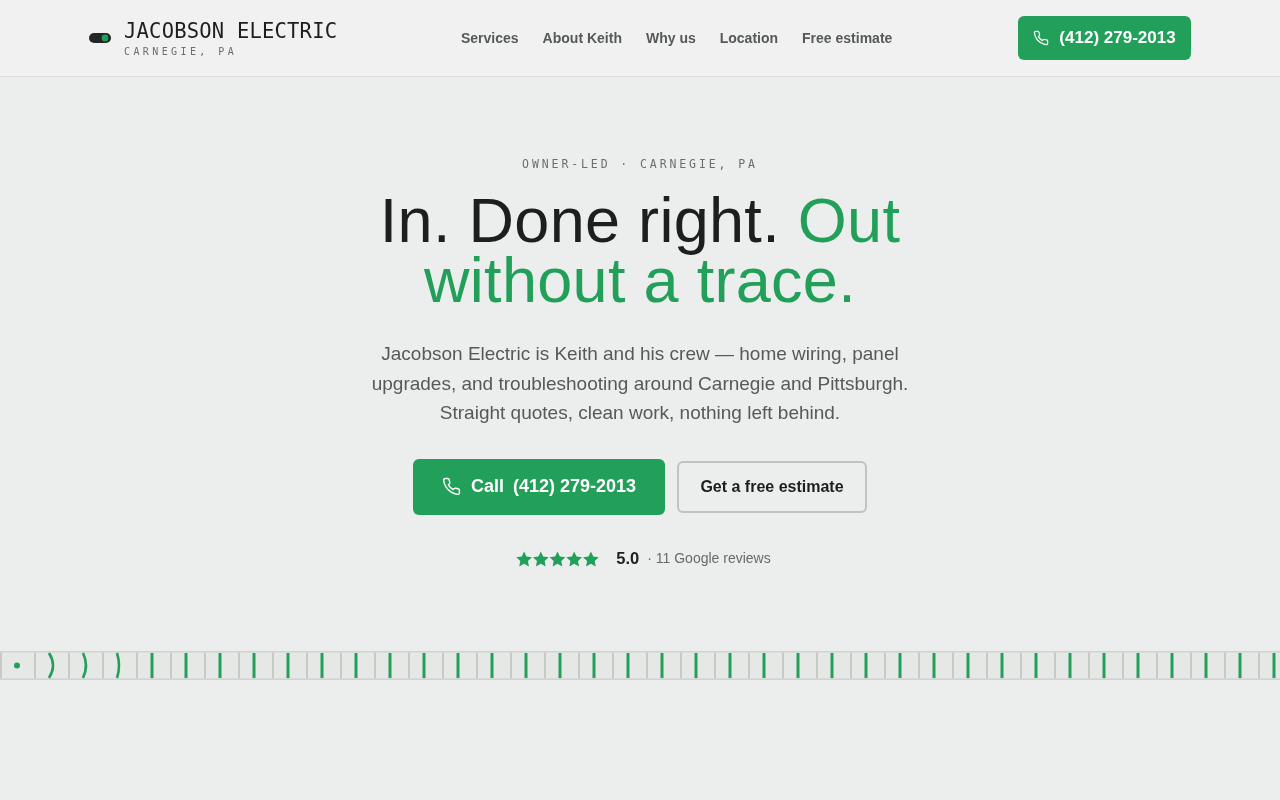 Image resolution: width=1280 pixels, height=800 pixels. What do you see at coordinates (100, 38) in the screenshot?
I see `toggle-switch-icon` at bounding box center [100, 38].